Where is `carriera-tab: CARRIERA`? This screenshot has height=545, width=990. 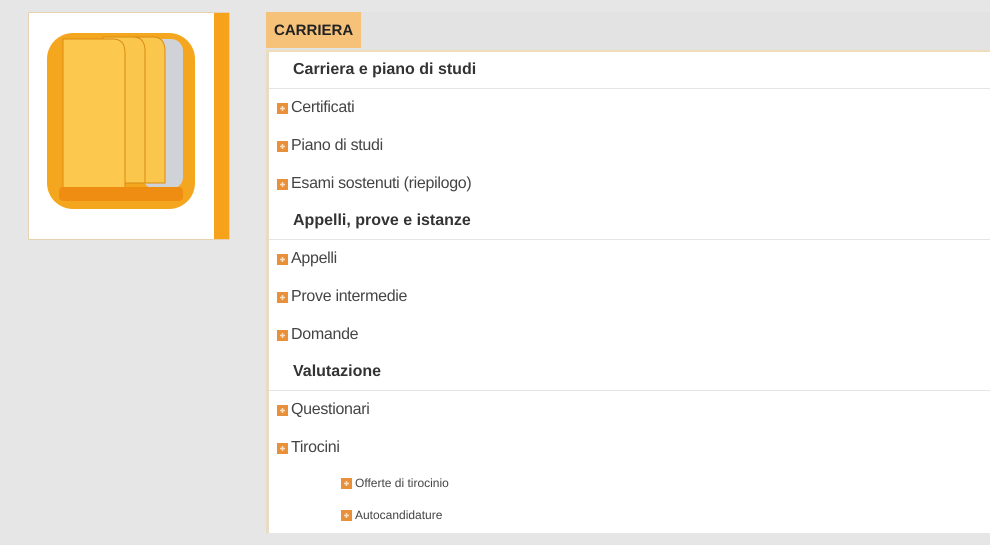
carriera-tab: CARRIERA is located at coordinates (314, 30).